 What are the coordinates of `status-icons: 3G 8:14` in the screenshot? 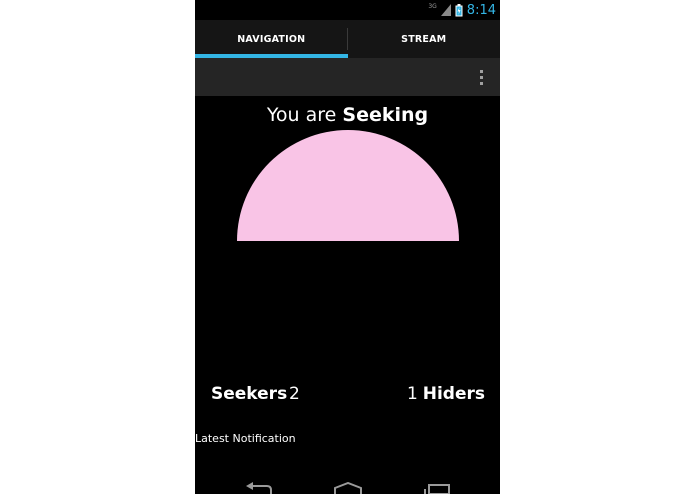 It's located at (462, 10).